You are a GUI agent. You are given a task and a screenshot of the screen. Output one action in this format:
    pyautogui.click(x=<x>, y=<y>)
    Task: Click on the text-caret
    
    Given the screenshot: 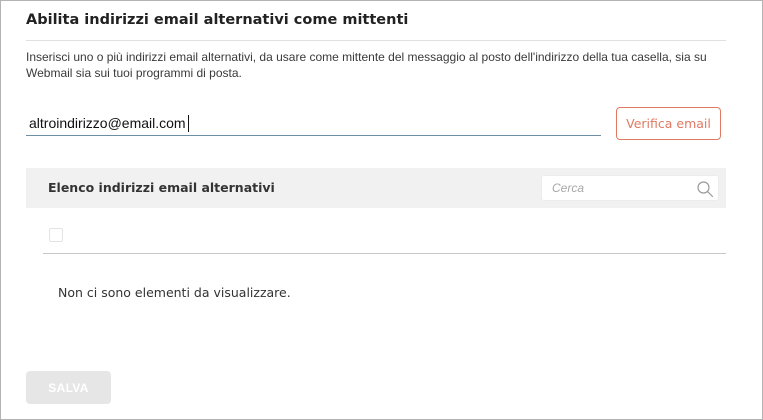 What is the action you would take?
    pyautogui.click(x=188, y=123)
    